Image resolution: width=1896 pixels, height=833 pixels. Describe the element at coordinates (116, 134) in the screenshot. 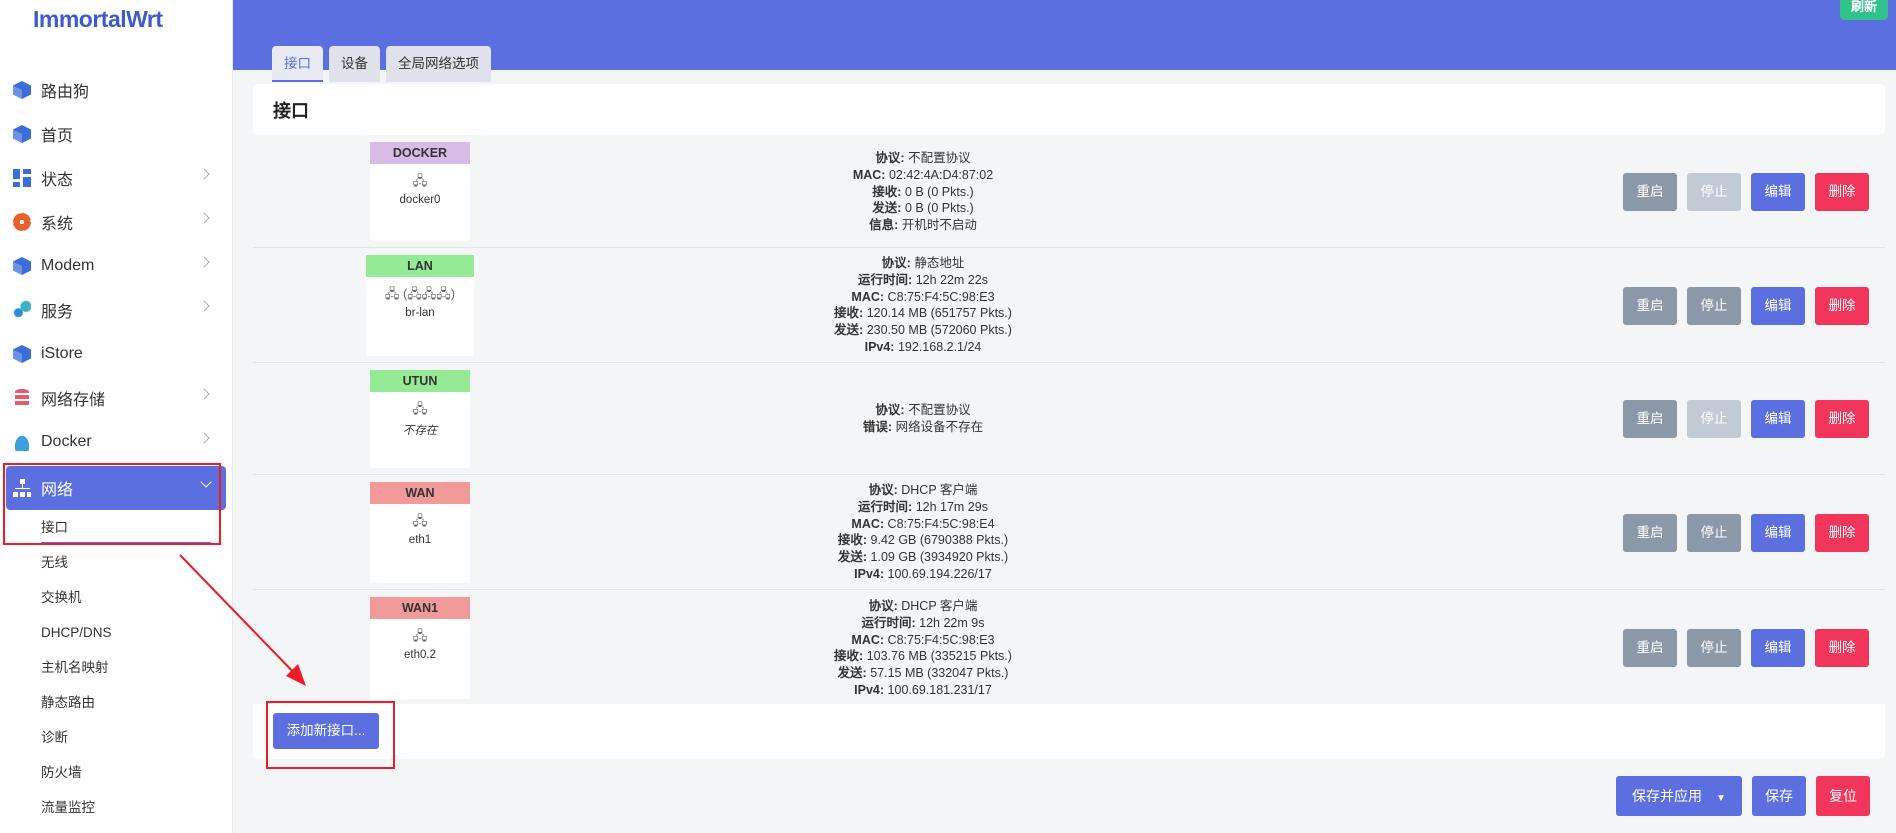

I see `sidebar-item-1: 首页` at that location.